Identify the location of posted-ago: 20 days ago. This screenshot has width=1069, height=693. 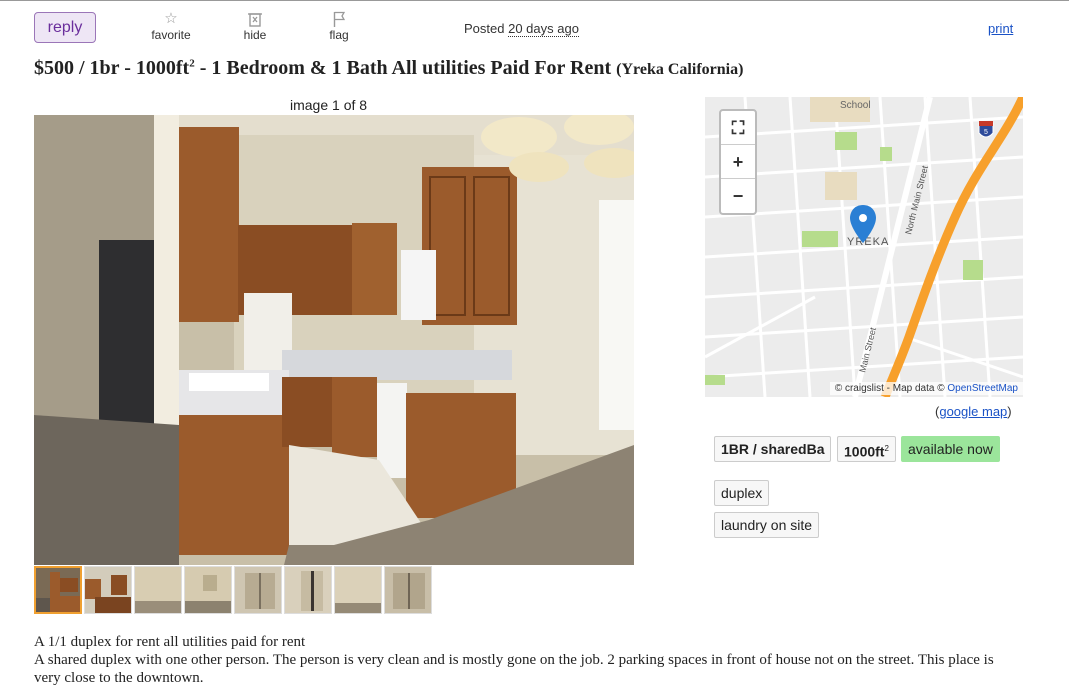
(543, 29).